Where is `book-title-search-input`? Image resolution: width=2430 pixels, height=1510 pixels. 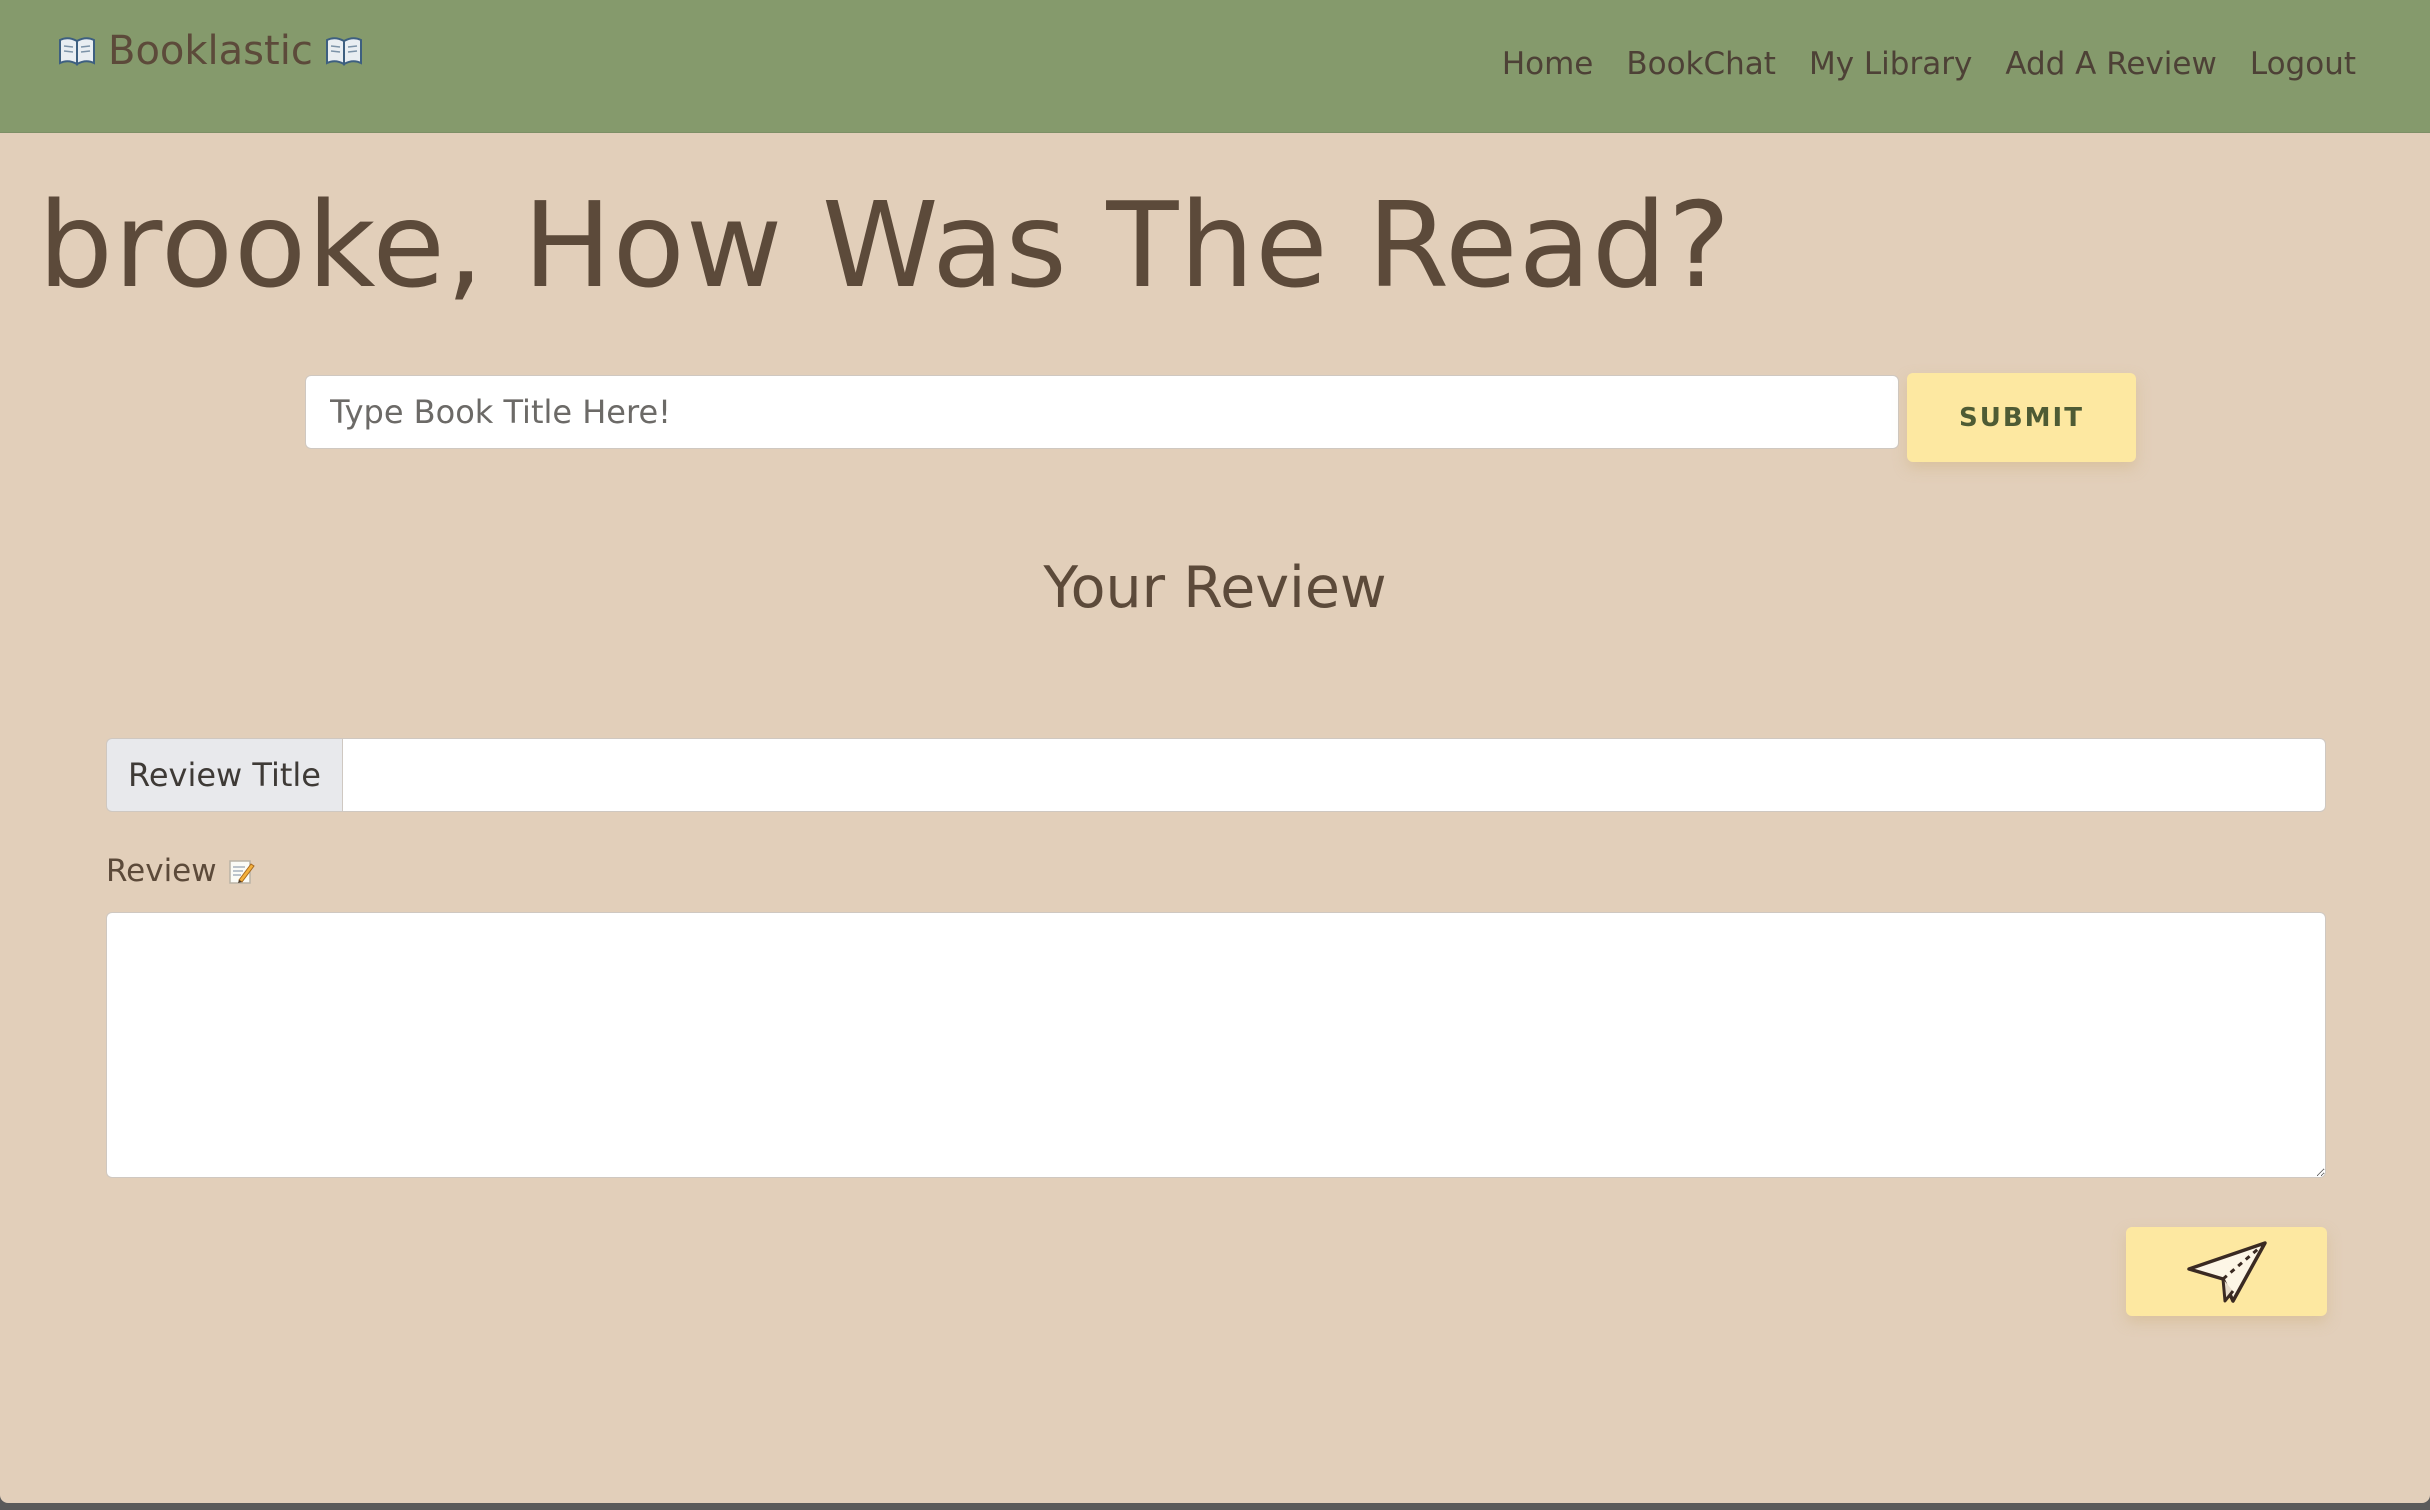
book-title-search-input is located at coordinates (1102, 412).